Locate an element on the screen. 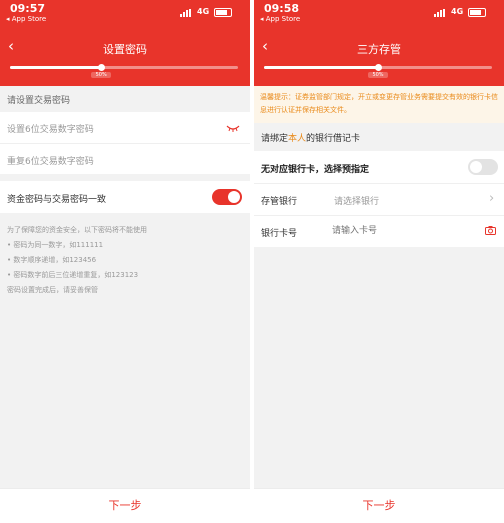  header: 09:58 ◂ App Store 4G ‹ 三方存管 50% is located at coordinates (379, 43).